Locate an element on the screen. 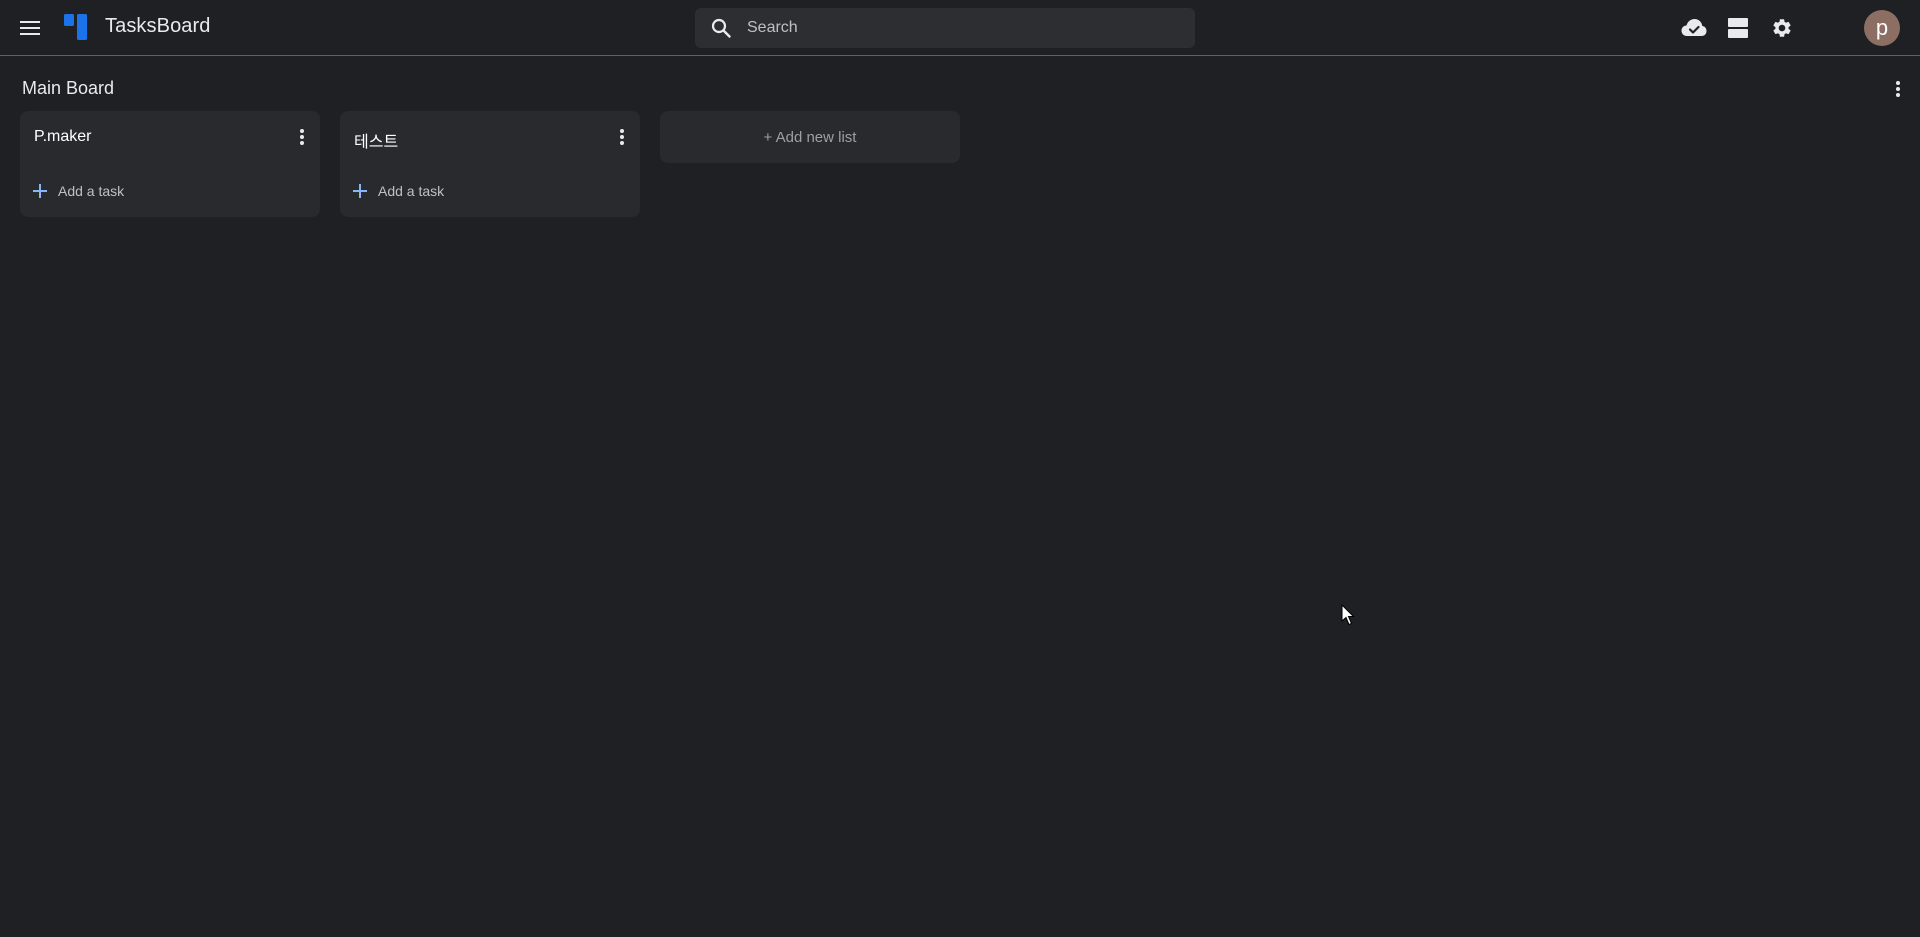 The height and width of the screenshot is (937, 1920). search-bar is located at coordinates (945, 28).